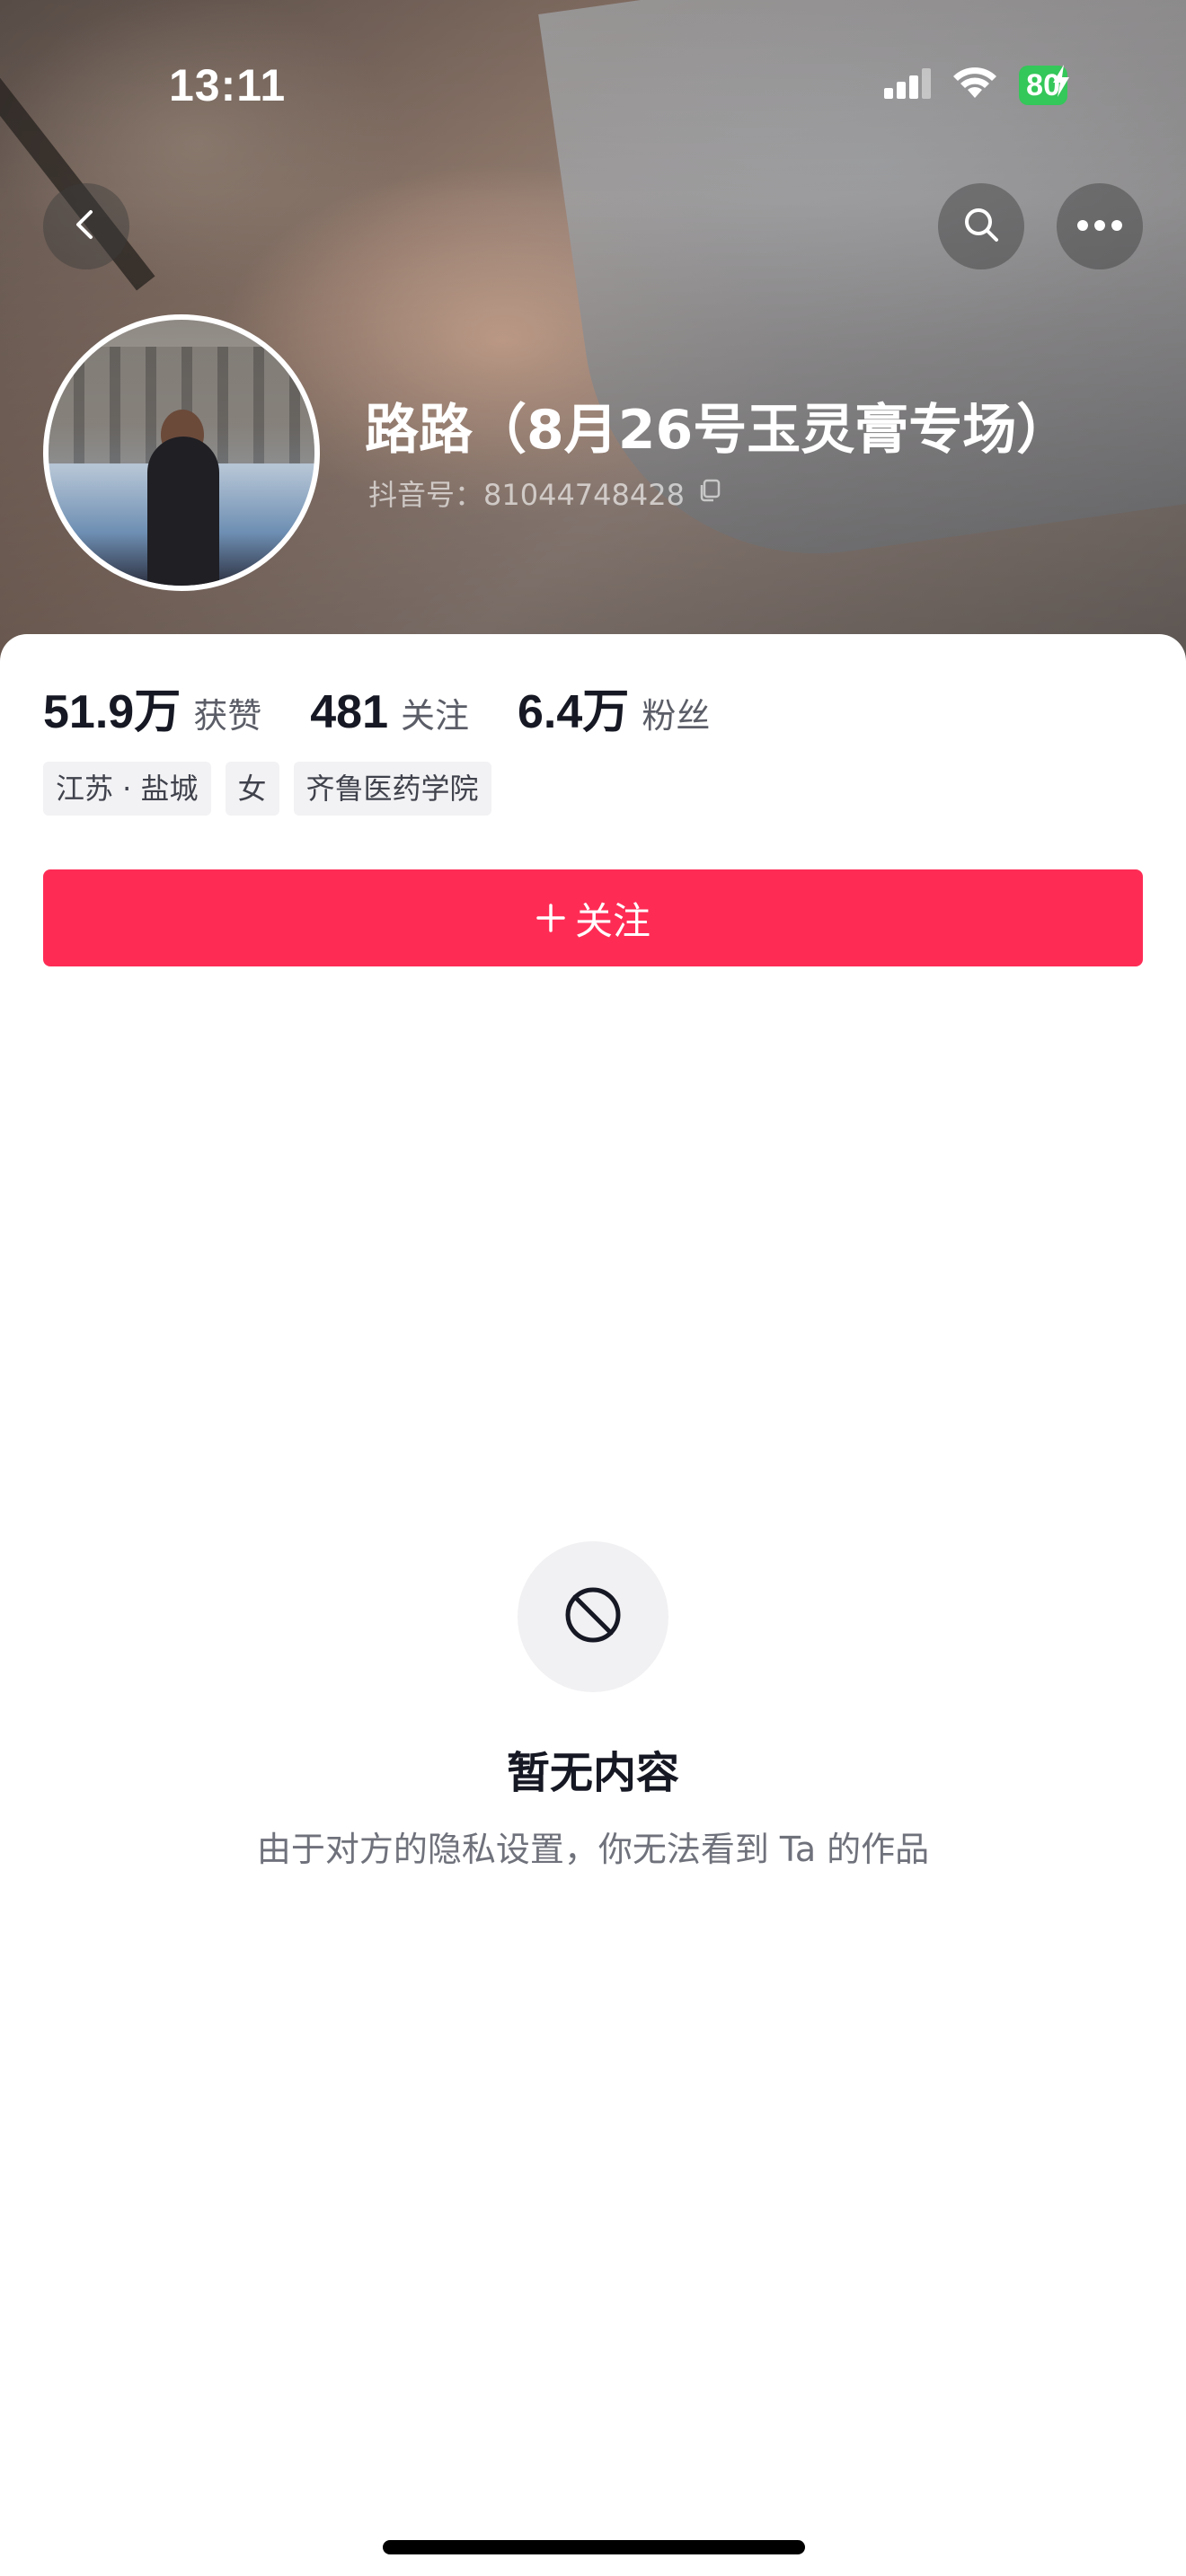 The width and height of the screenshot is (1186, 2576). Describe the element at coordinates (1061, 85) in the screenshot. I see `charging-bolt-icon` at that location.